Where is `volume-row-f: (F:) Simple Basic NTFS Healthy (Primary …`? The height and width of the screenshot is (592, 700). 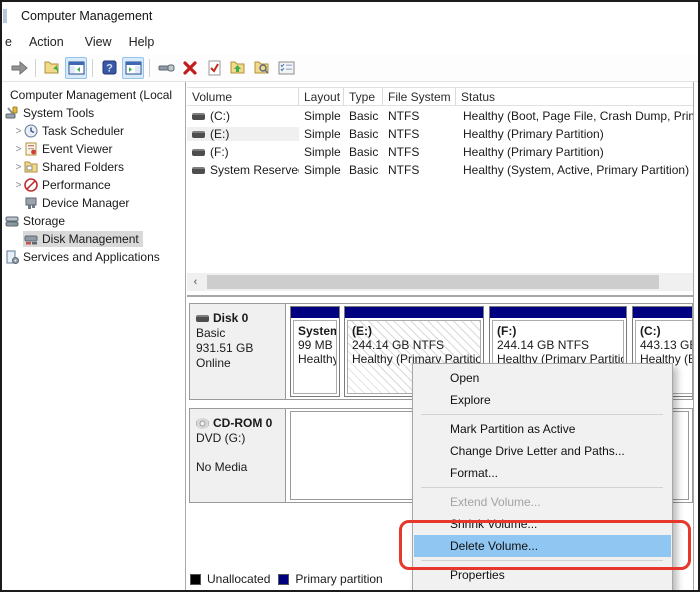
volume-row-f: (F:) Simple Basic NTFS Healthy (Primary … is located at coordinates (440, 152).